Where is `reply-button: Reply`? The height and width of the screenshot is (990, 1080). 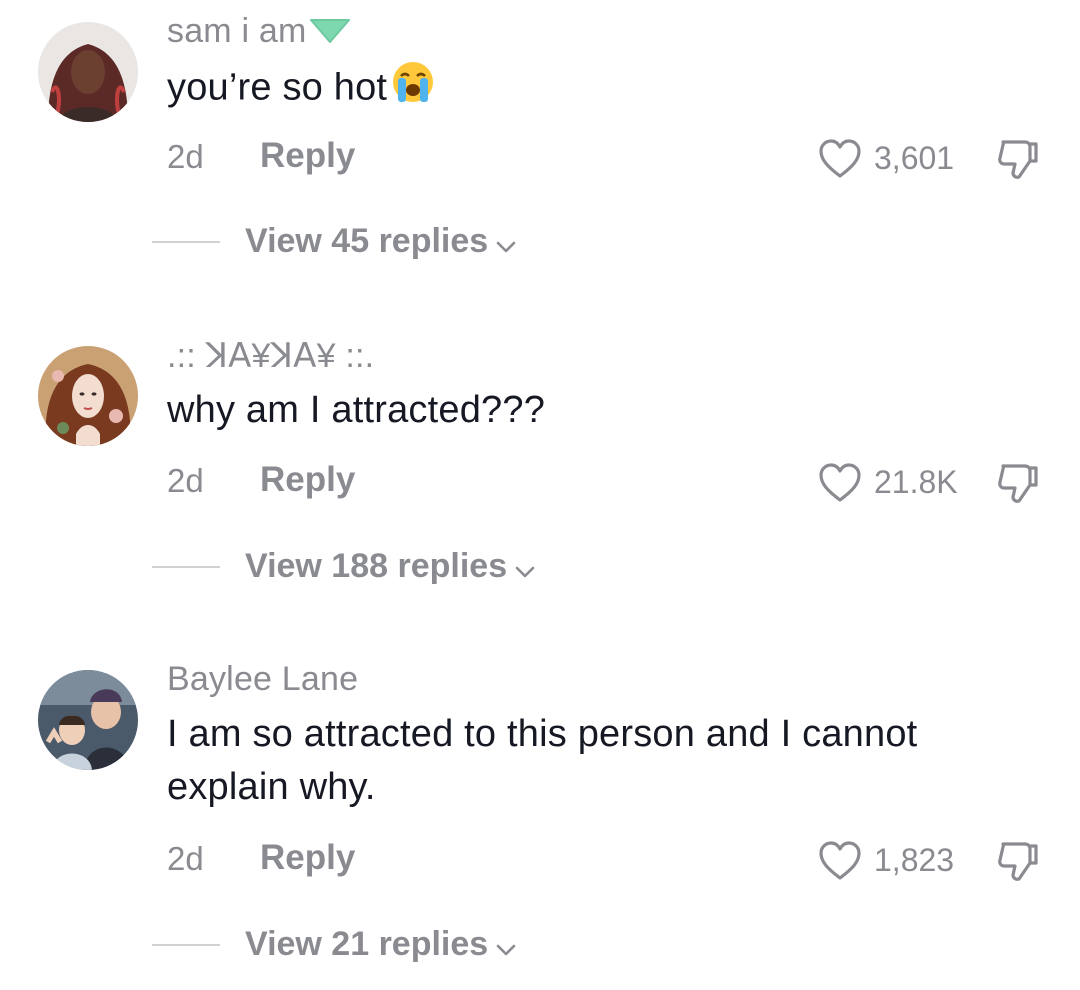 reply-button: Reply is located at coordinates (307, 858).